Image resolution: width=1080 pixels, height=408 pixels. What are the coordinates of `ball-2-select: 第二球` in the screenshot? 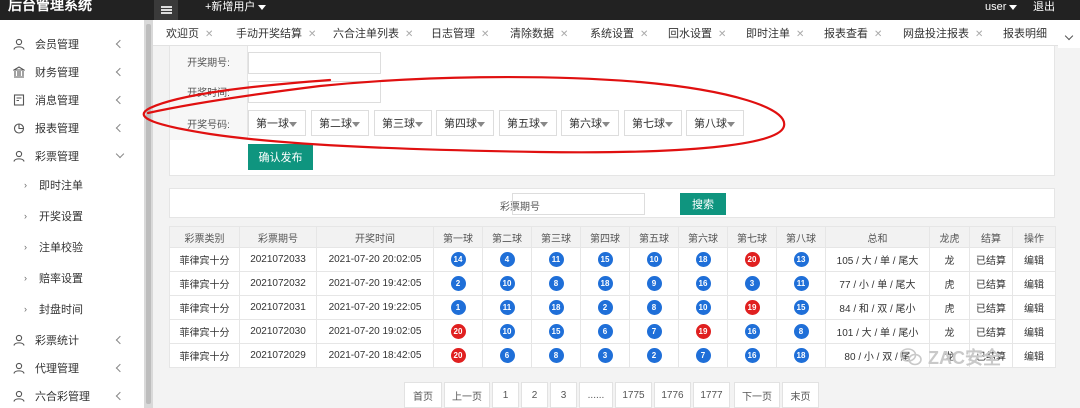 It's located at (340, 123).